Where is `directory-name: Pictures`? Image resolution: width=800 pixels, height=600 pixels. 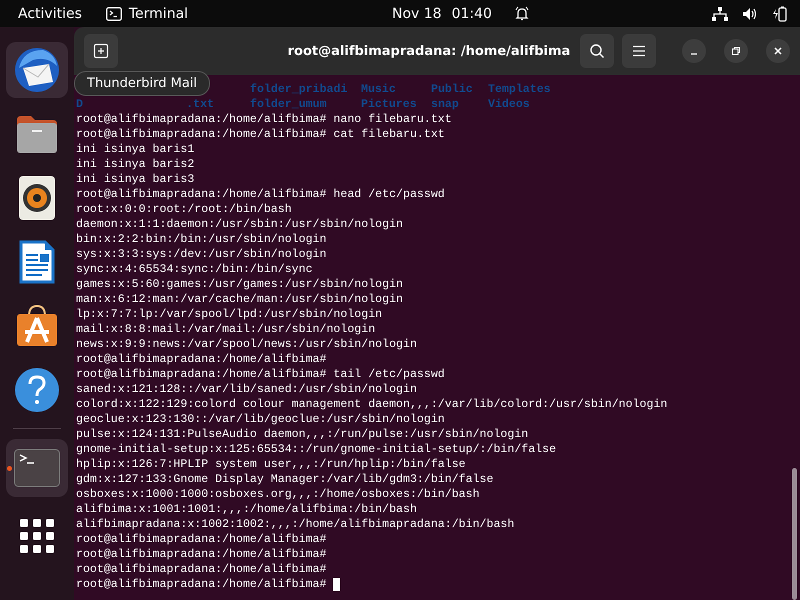 directory-name: Pictures is located at coordinates (389, 104).